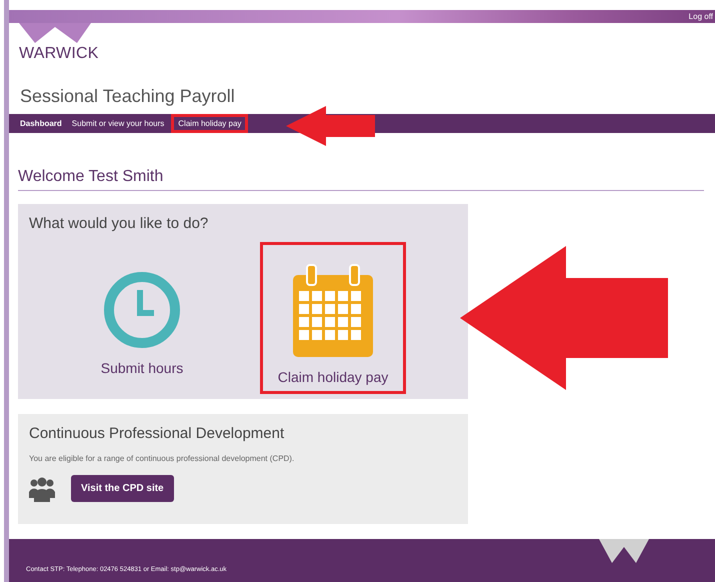 The width and height of the screenshot is (715, 582). I want to click on action-label: Claim holiday pay, so click(333, 377).